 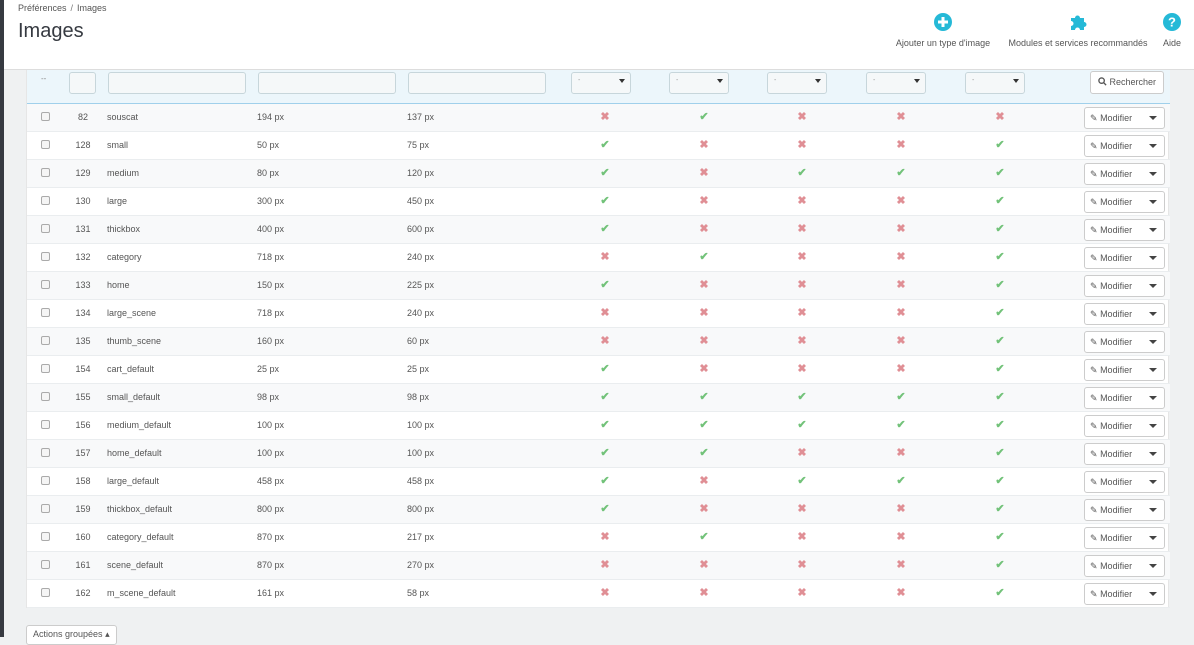 I want to click on manufacturers-filter-select: -, so click(x=797, y=83).